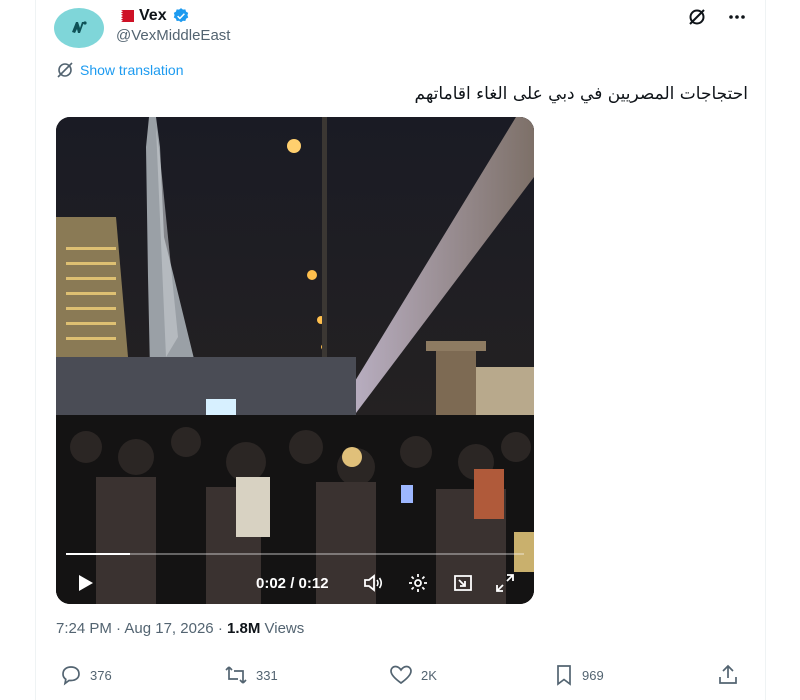 The width and height of the screenshot is (800, 700). Describe the element at coordinates (418, 583) in the screenshot. I see `settings-icon` at that location.